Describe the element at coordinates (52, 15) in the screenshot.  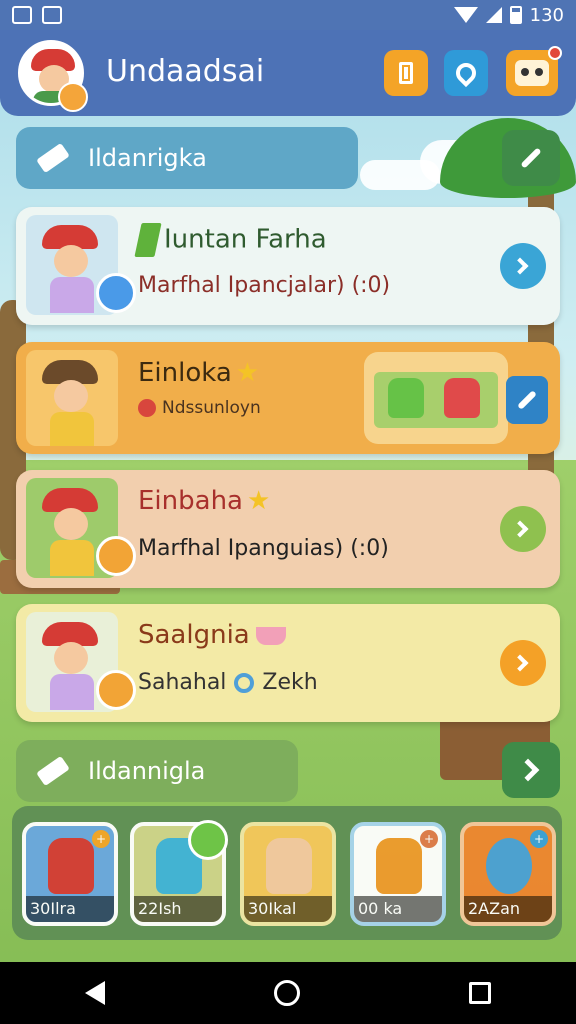
I see `image-icon` at that location.